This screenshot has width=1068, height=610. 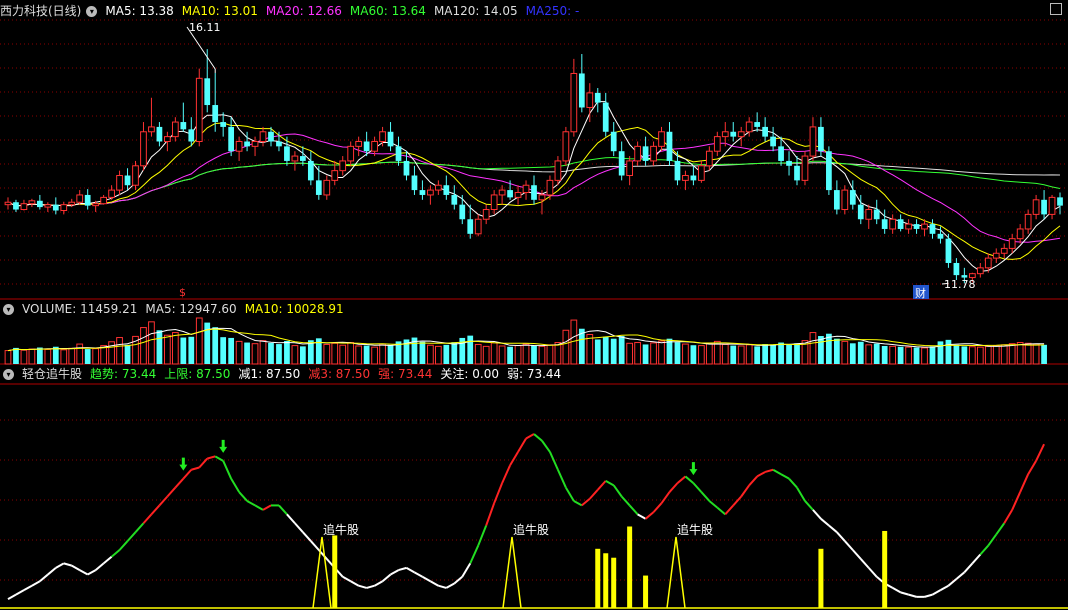 I want to click on window-maximize-icon, so click(x=1056, y=9).